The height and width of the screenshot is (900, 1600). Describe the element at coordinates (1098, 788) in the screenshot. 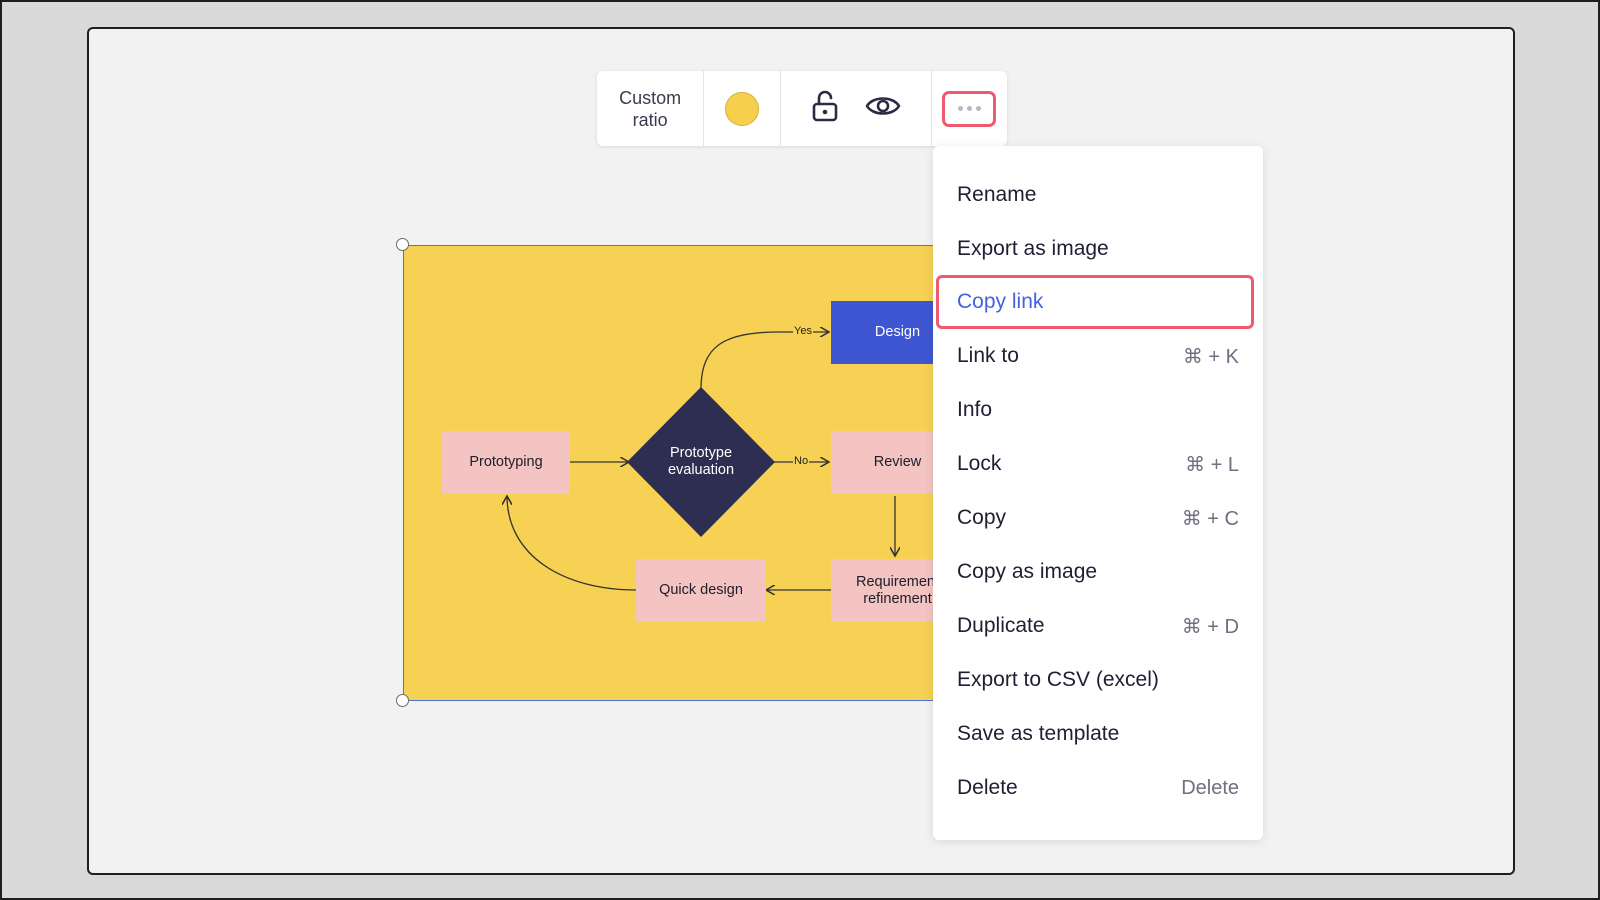

I see `menu-item-delete: Delete Delete` at that location.